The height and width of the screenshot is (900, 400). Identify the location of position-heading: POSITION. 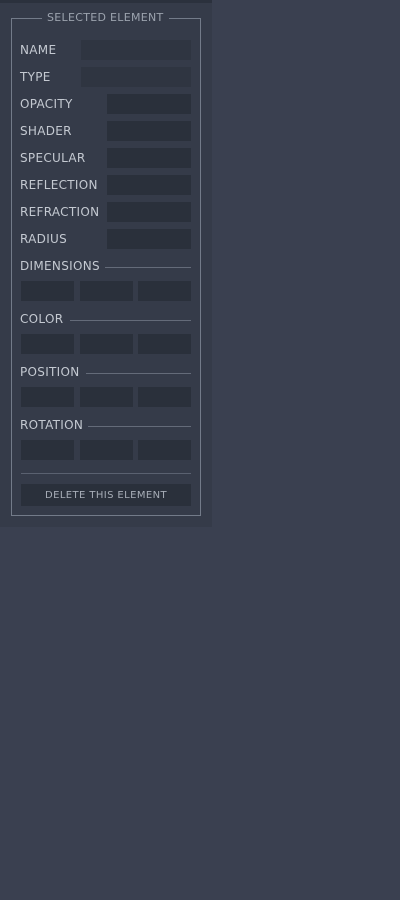
(50, 372).